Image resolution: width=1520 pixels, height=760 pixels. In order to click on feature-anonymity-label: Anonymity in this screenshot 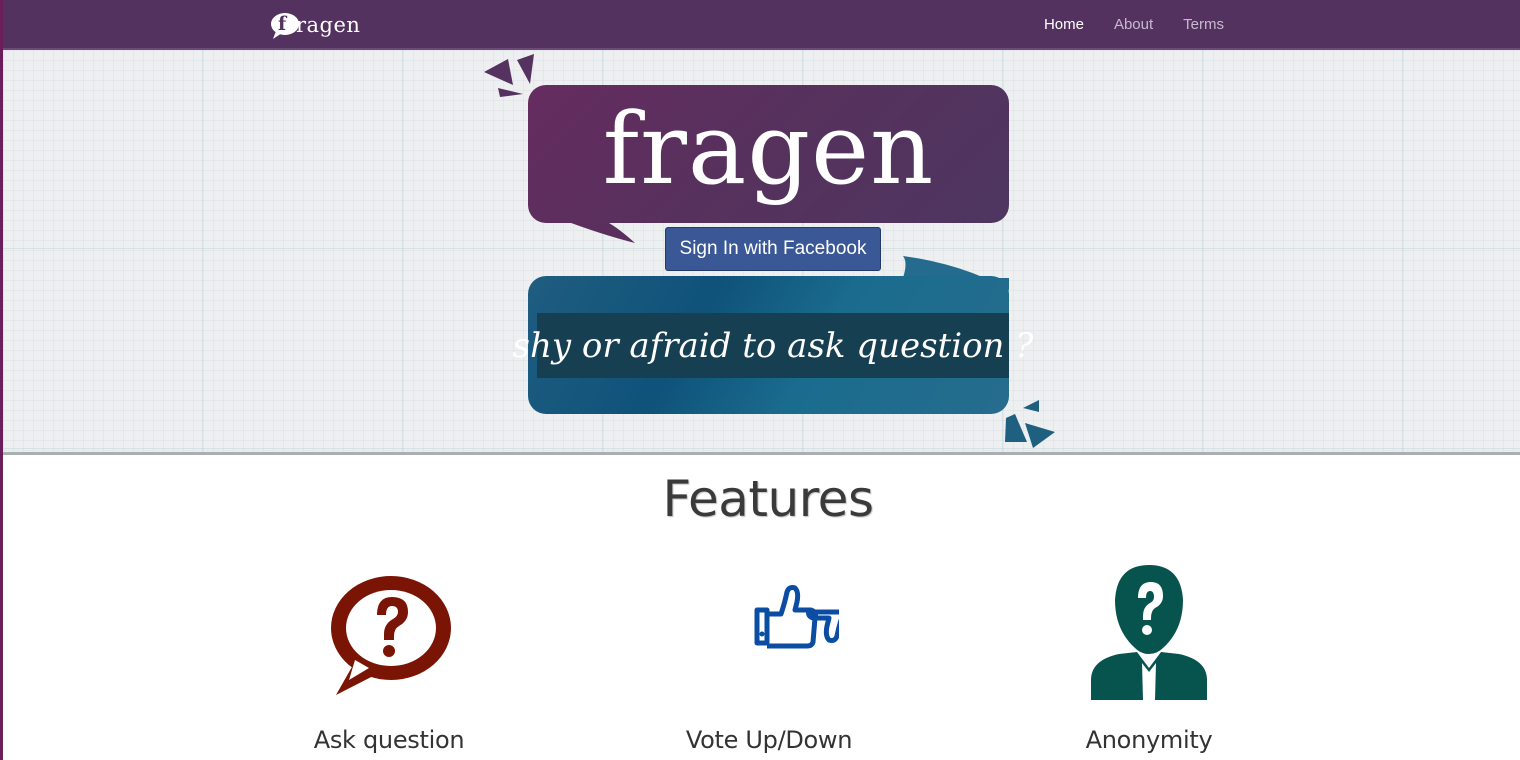, I will do `click(1149, 740)`.